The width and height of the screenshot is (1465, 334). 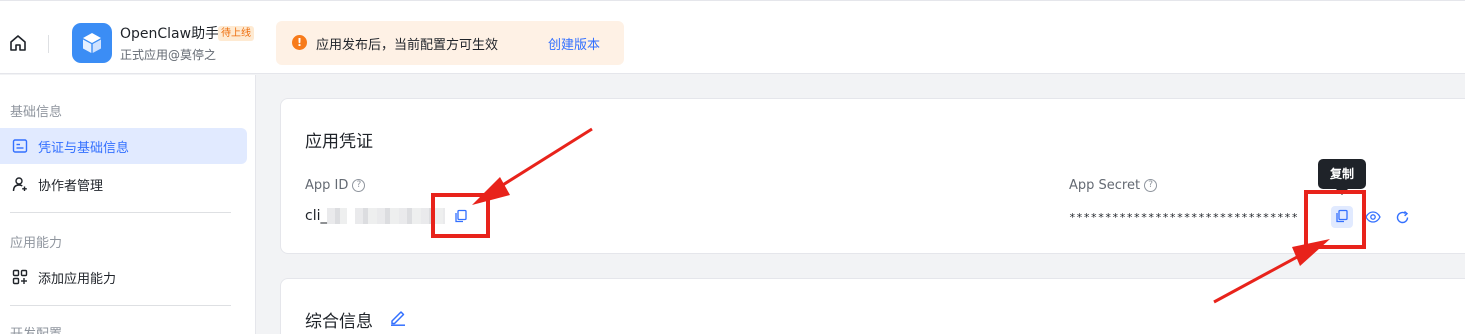 What do you see at coordinates (299, 42) in the screenshot?
I see `warning-icon: !` at bounding box center [299, 42].